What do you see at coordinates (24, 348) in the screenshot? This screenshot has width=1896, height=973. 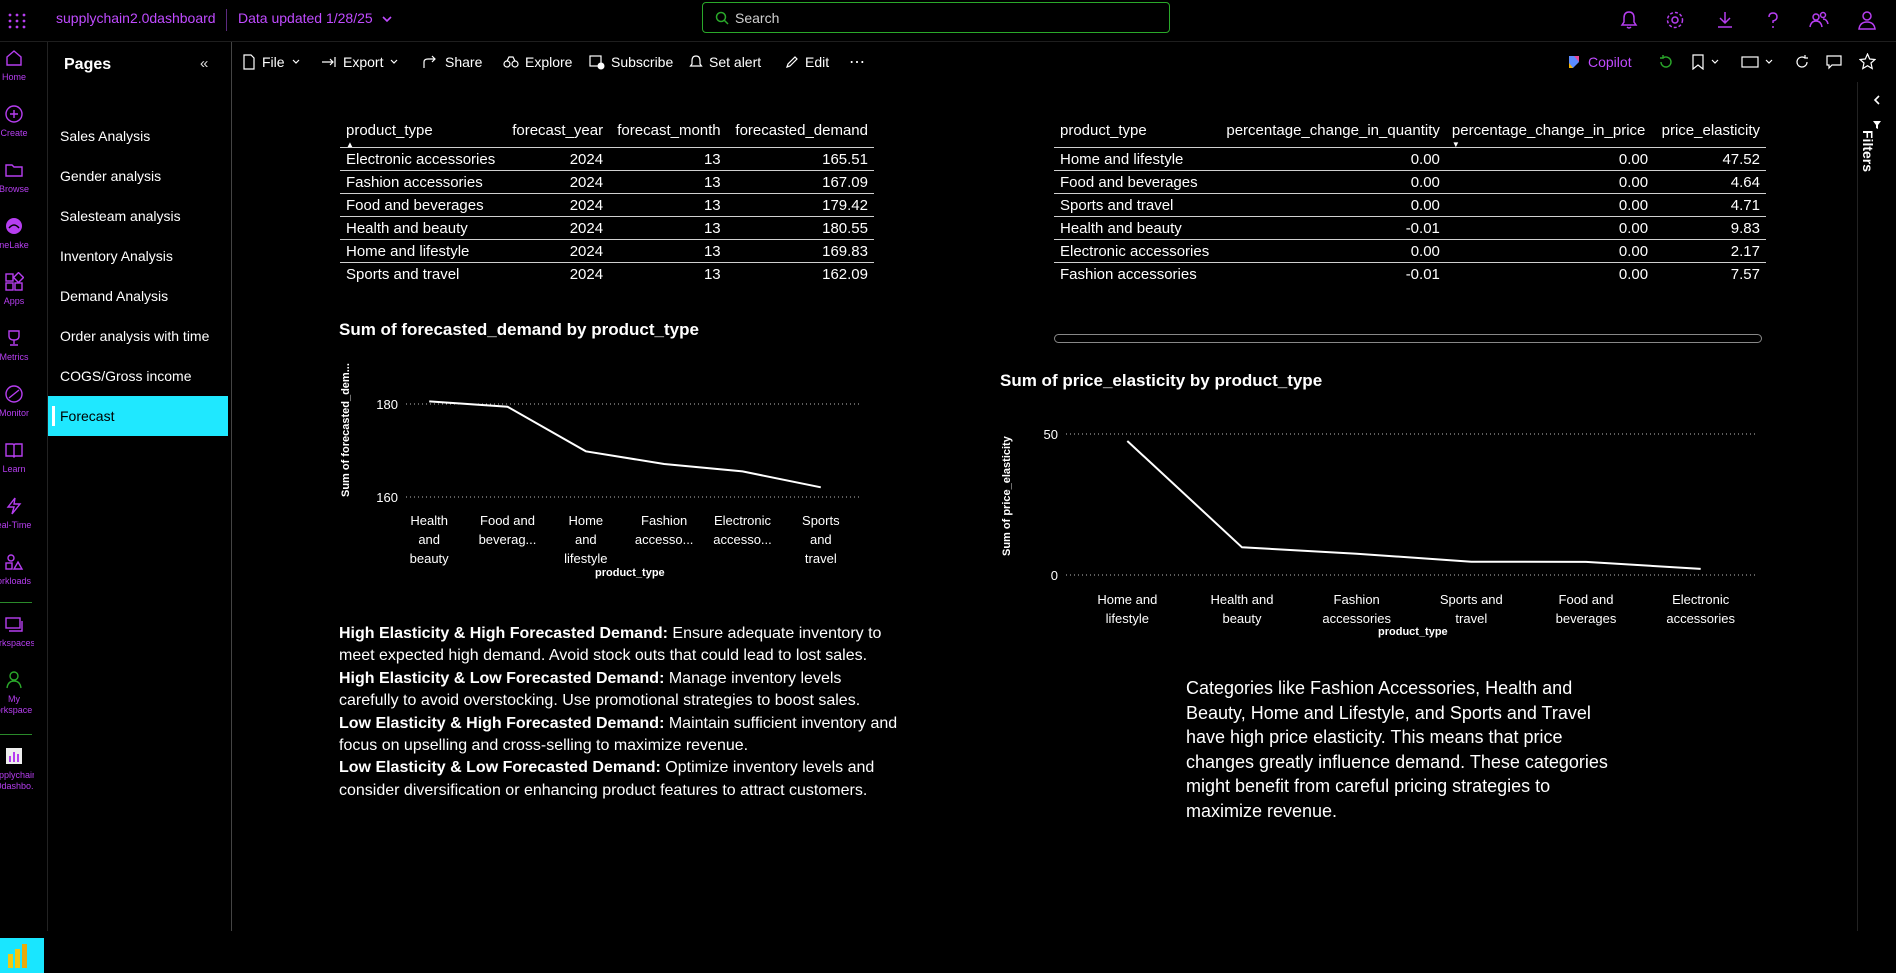 I see `rail-metrics: Metrics` at bounding box center [24, 348].